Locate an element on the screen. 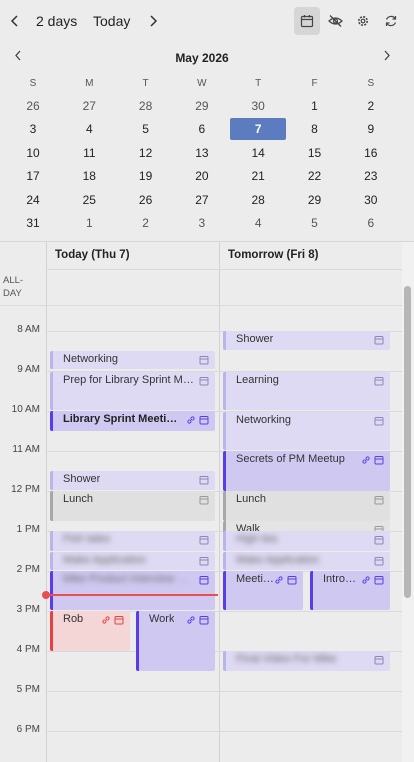 The height and width of the screenshot is (762, 414). event-make-application-tomorrow: Make Application is located at coordinates (306, 561).